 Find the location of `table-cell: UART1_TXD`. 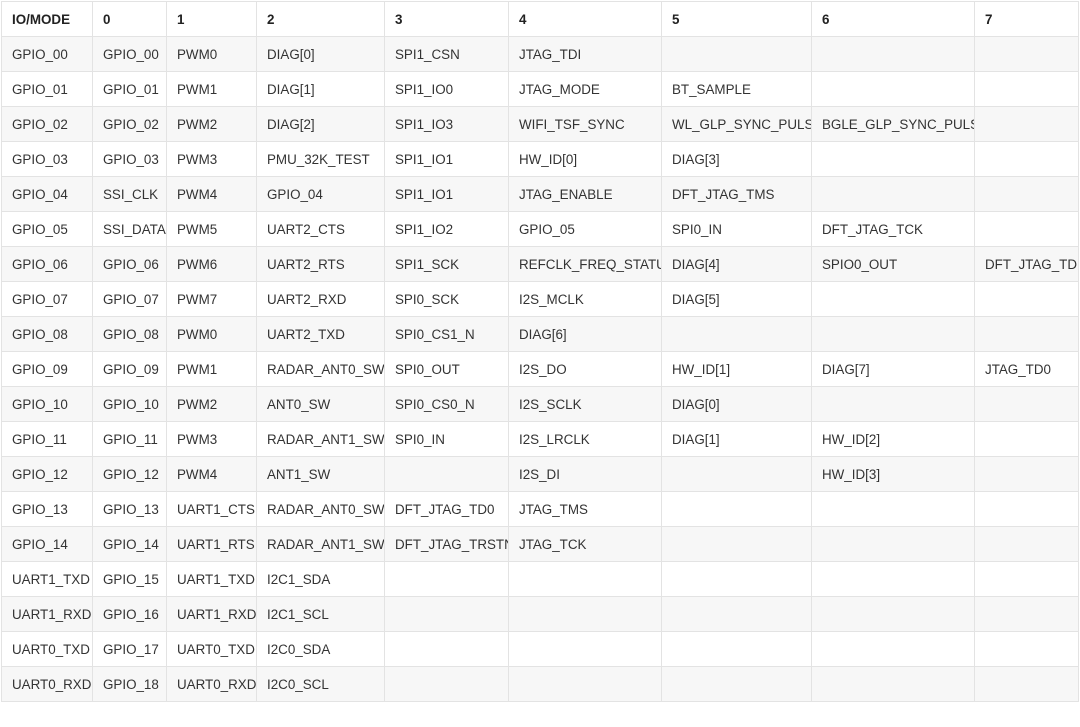

table-cell: UART1_TXD is located at coordinates (211, 579).